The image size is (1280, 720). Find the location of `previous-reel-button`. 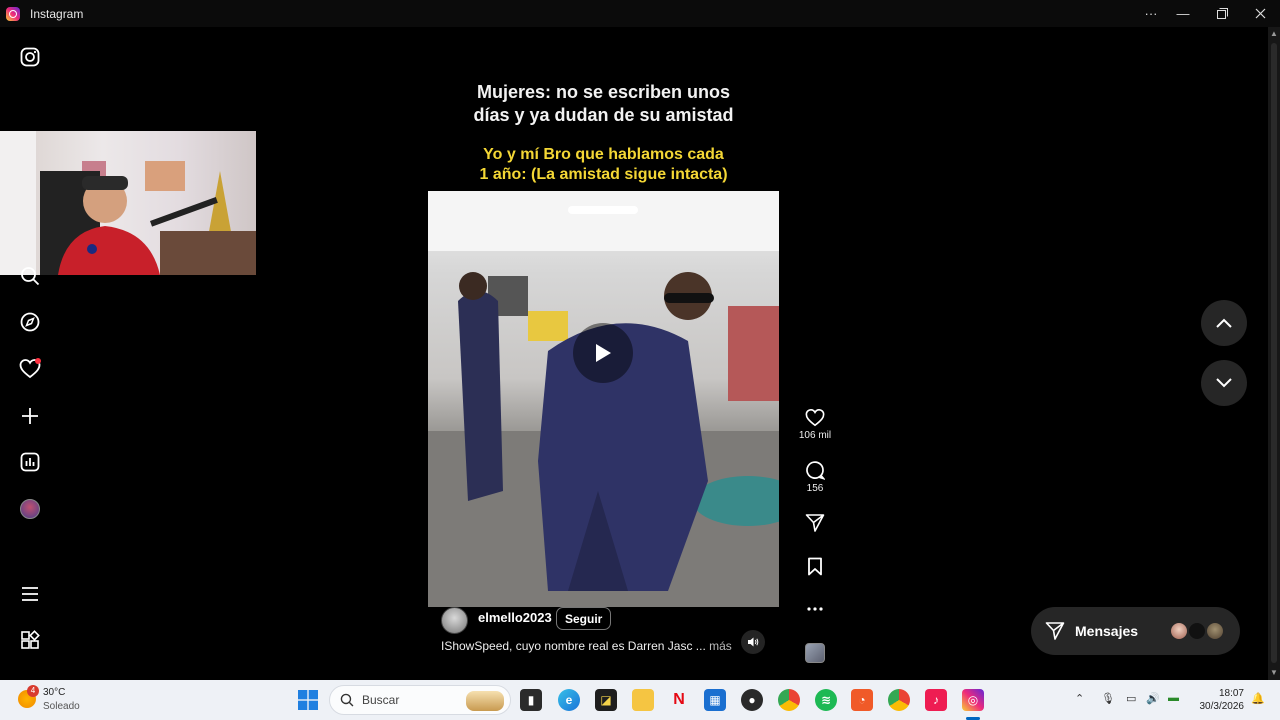

previous-reel-button is located at coordinates (1224, 323).